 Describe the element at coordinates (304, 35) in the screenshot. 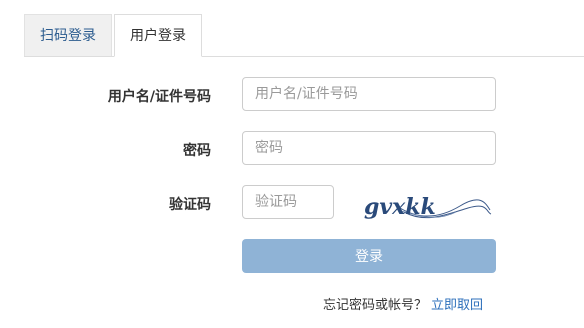

I see `login-tabs: 扫码登录 用户登录` at that location.